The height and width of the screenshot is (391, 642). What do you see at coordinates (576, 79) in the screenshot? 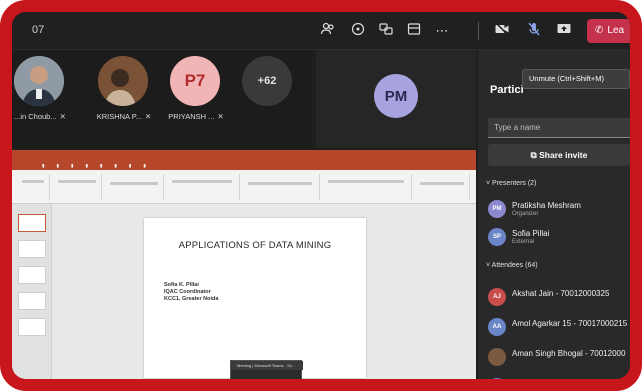
I see `unmute-tooltip: Unmute (Ctrl+Shift+M)` at bounding box center [576, 79].